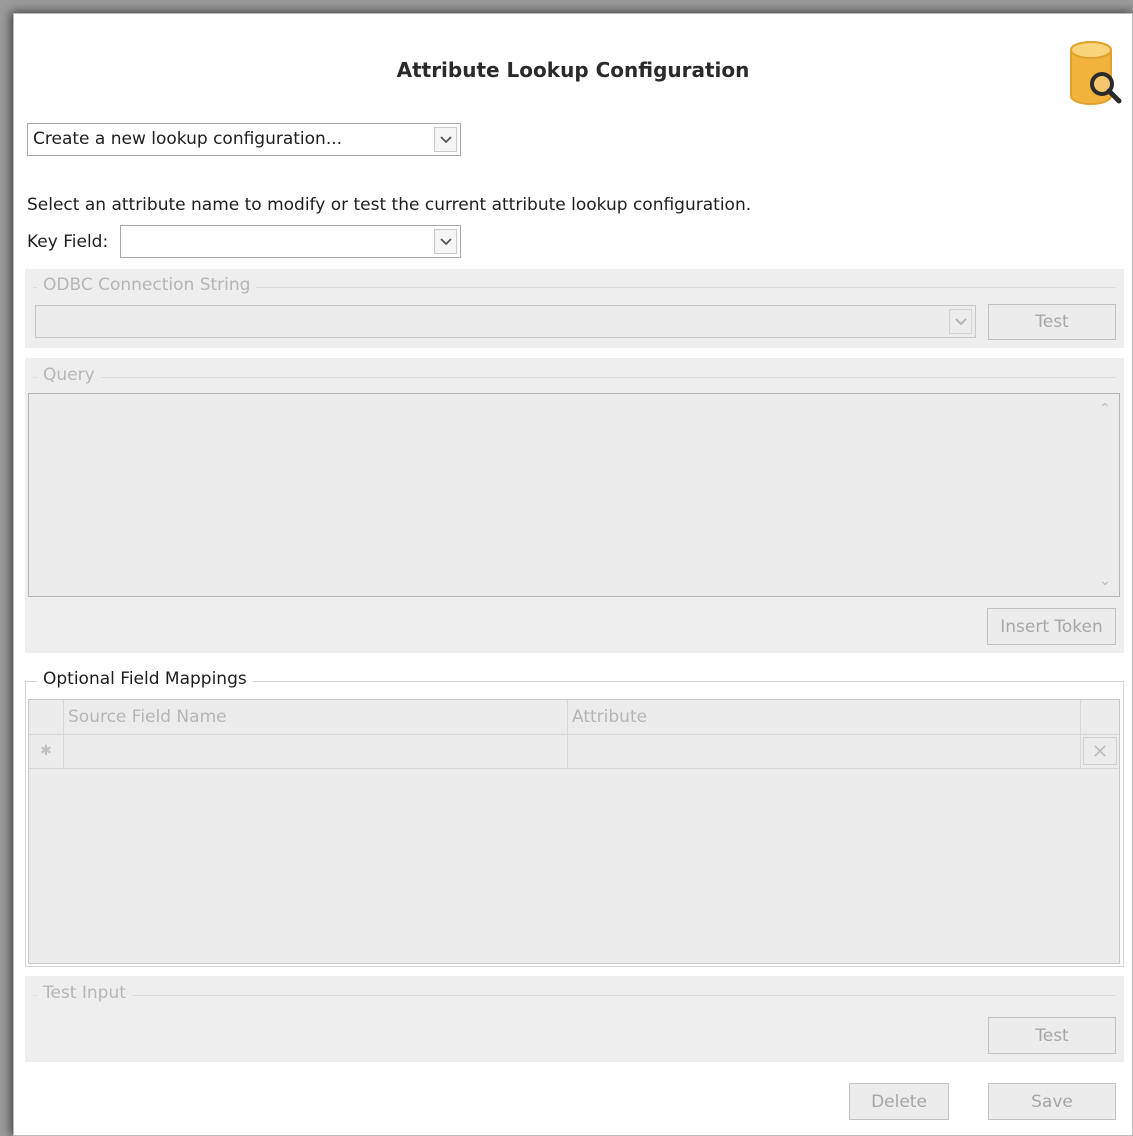  I want to click on column-header-attribute: Attribute, so click(824, 717).